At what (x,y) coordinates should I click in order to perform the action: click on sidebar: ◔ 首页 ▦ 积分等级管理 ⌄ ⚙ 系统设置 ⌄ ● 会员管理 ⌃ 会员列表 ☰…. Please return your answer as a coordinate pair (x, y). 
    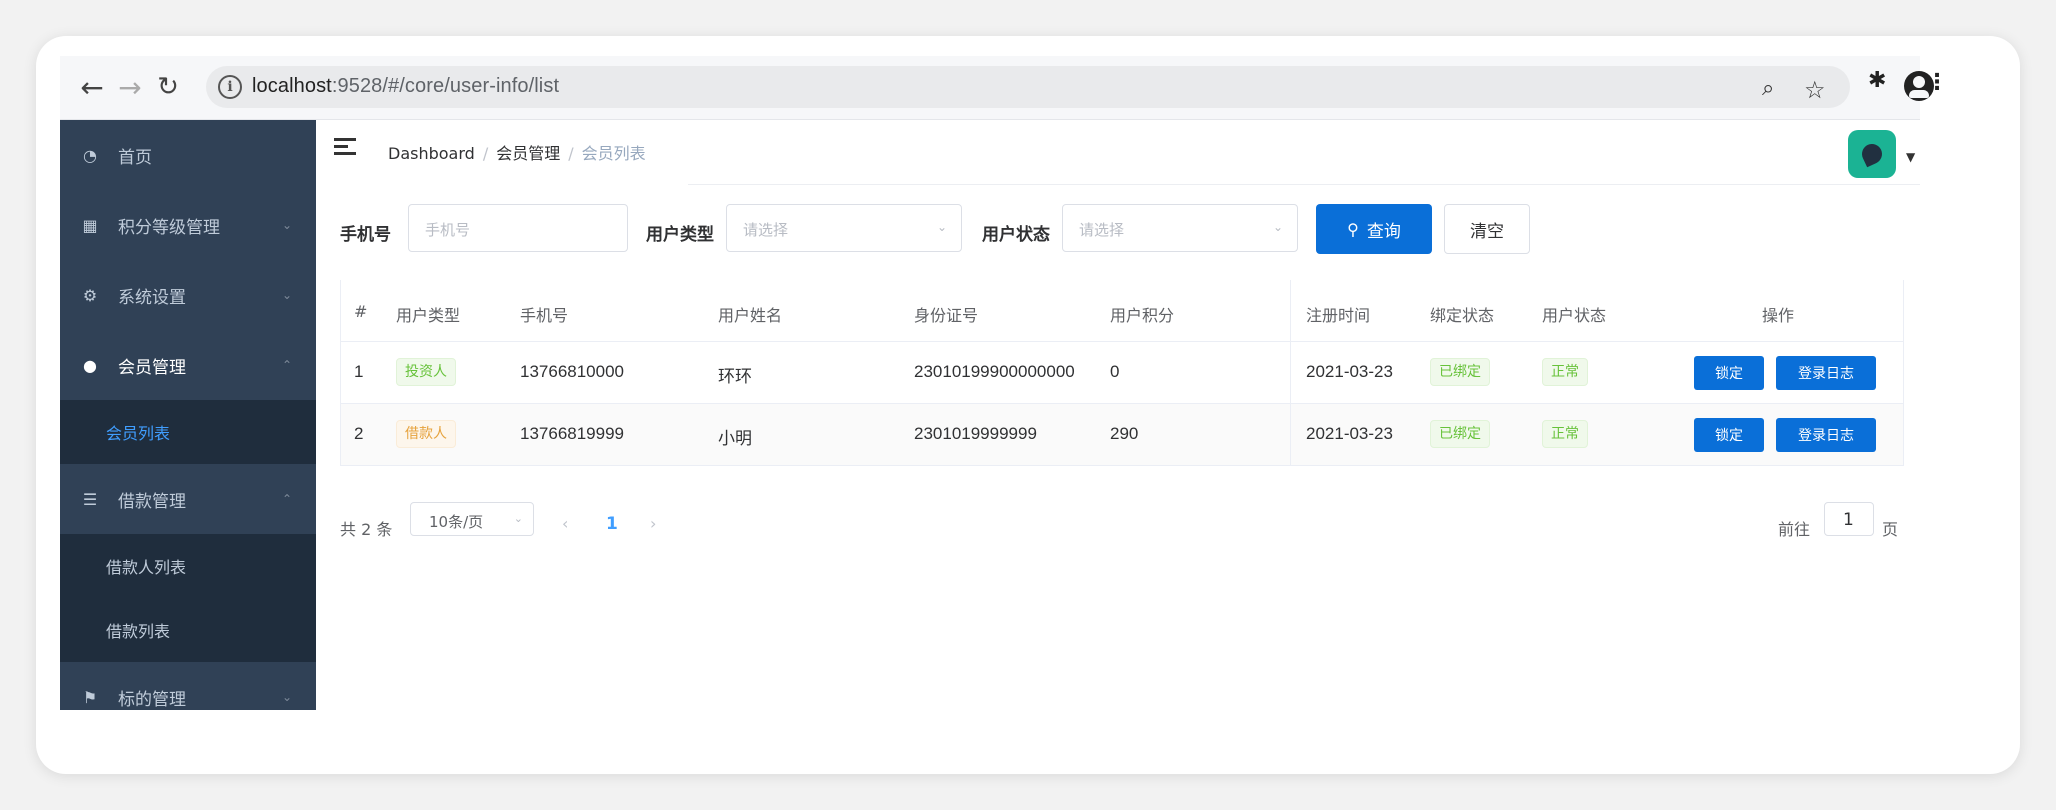
    Looking at the image, I should click on (188, 415).